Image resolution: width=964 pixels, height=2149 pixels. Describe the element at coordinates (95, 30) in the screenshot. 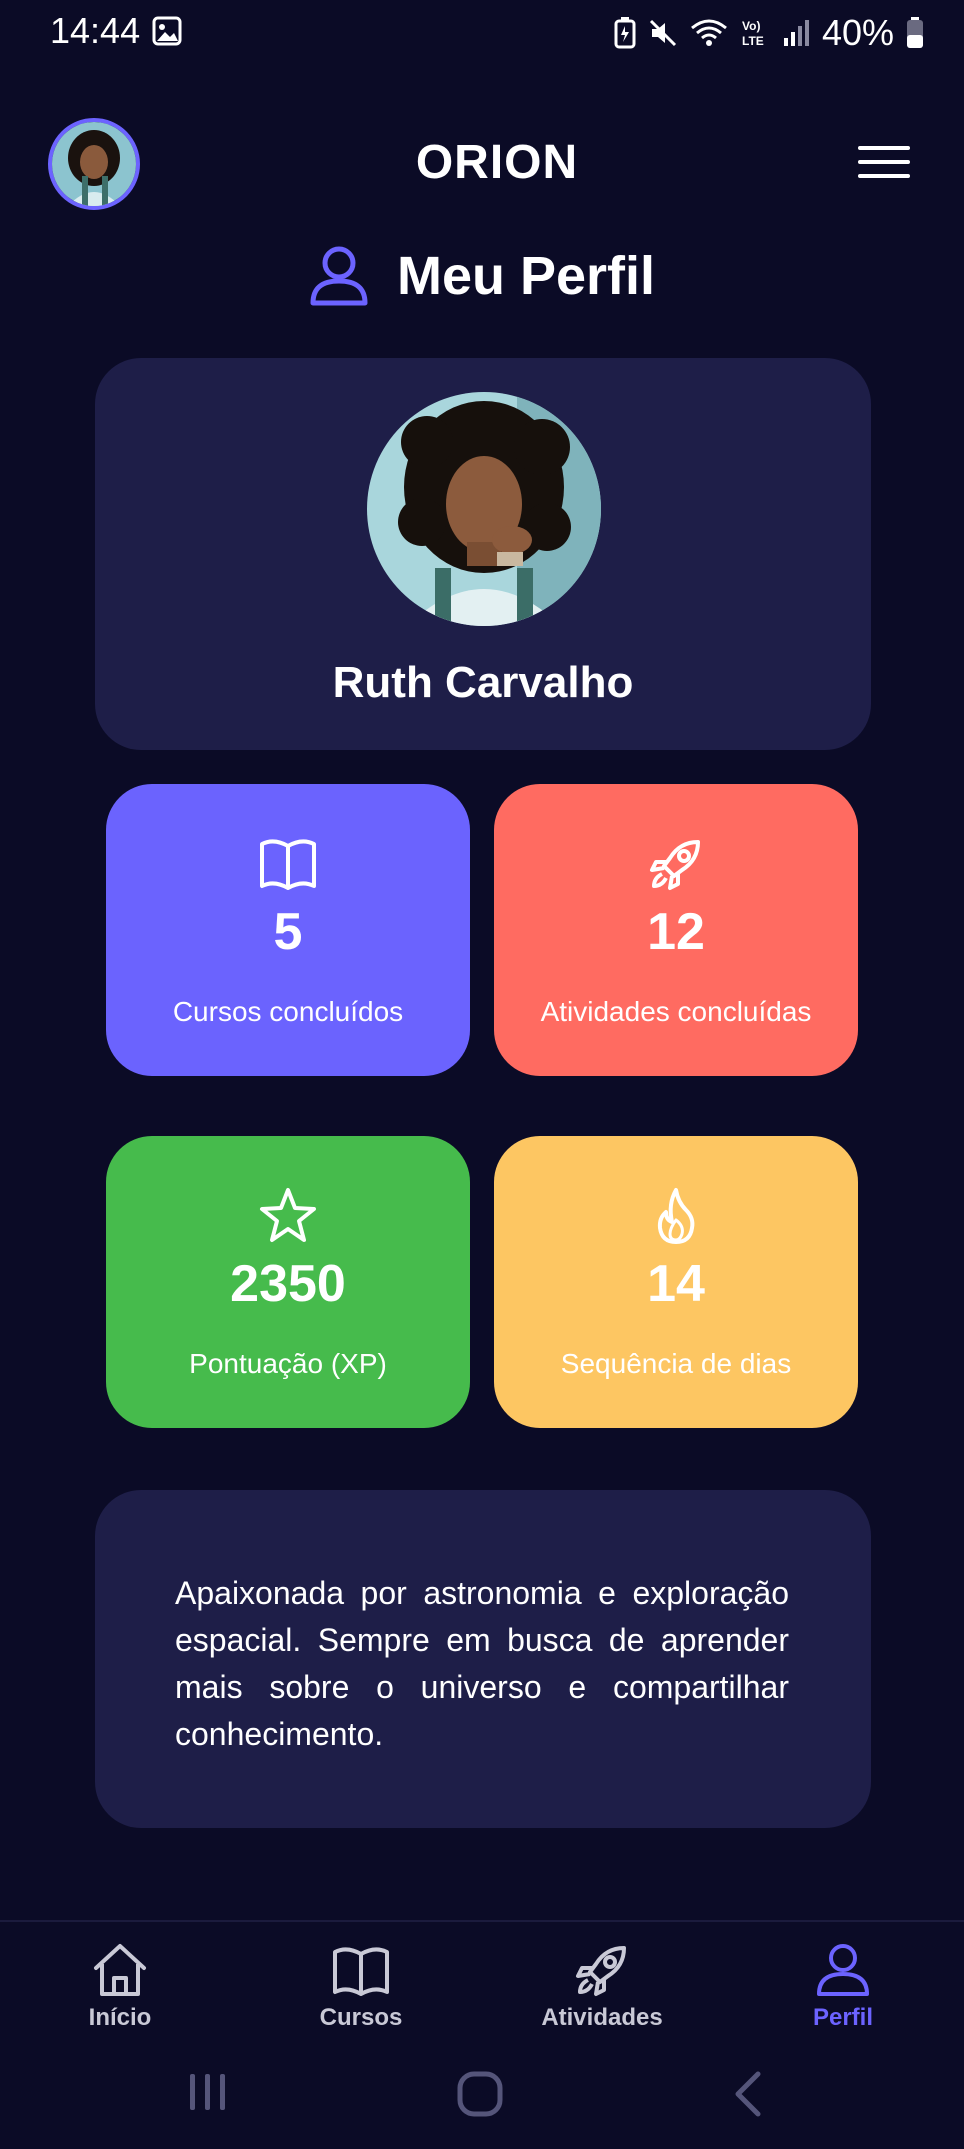

I see `status-time: 14:44` at that location.